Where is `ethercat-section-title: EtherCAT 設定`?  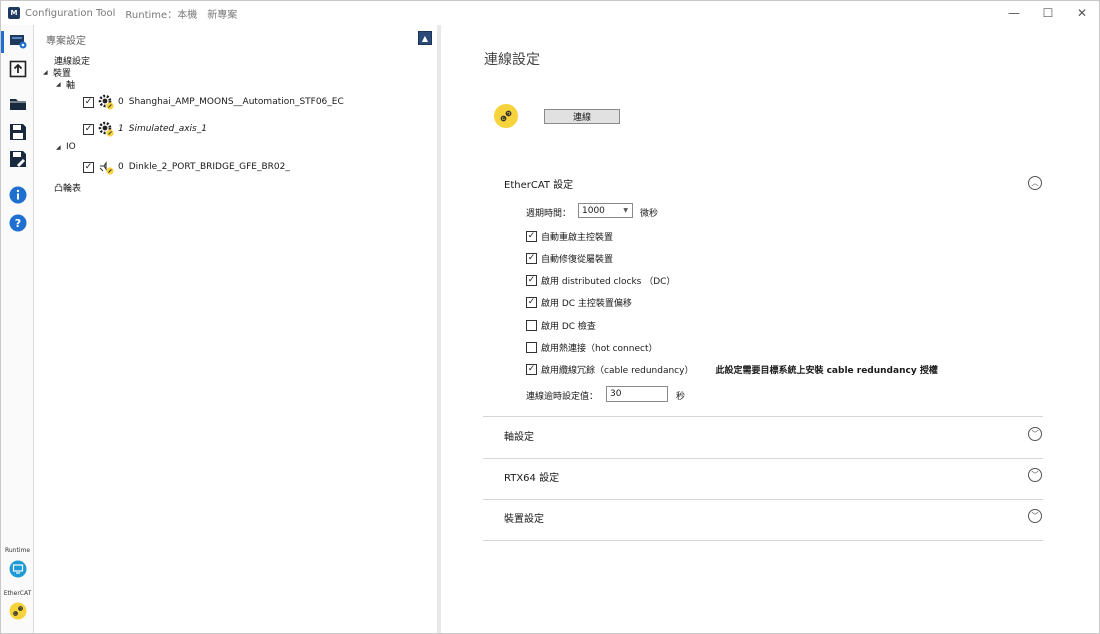 ethercat-section-title: EtherCAT 設定 is located at coordinates (538, 183).